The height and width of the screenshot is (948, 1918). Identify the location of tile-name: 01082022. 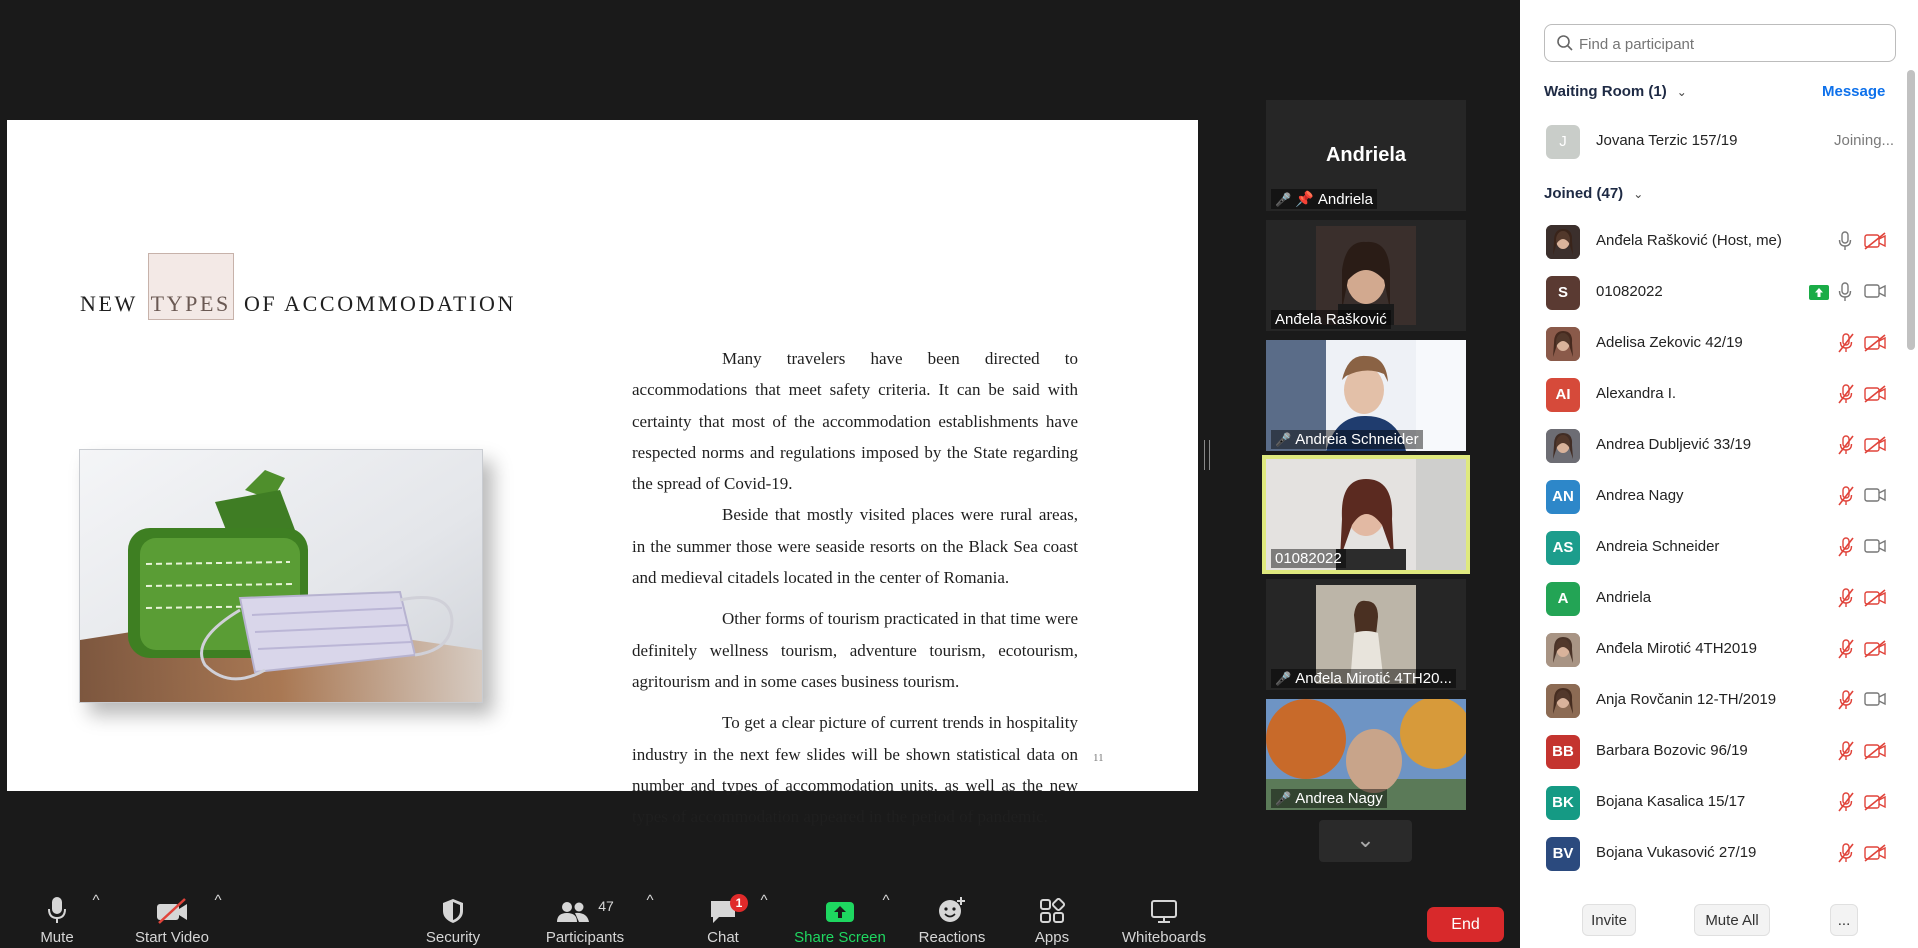
(1308, 558).